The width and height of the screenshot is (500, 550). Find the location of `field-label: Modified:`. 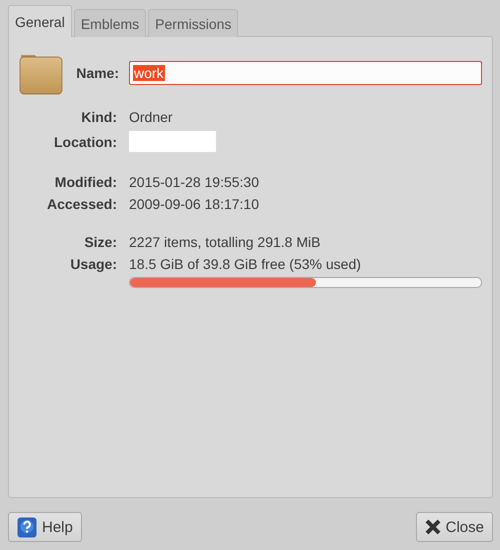

field-label: Modified: is located at coordinates (85, 182).